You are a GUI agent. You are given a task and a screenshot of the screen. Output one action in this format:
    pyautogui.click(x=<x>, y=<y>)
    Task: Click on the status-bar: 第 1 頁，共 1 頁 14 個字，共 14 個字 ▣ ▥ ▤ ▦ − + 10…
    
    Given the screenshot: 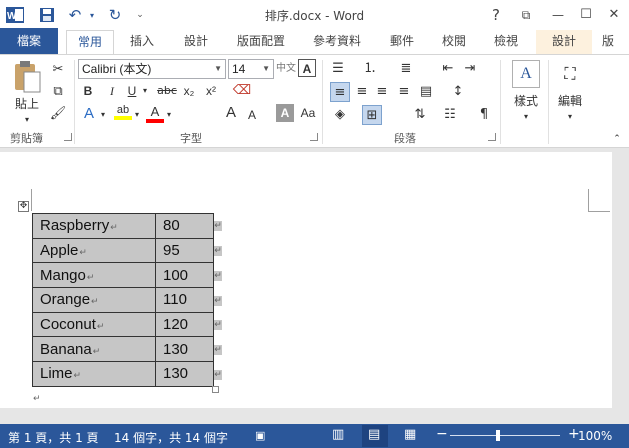 What is the action you would take?
    pyautogui.click(x=314, y=436)
    